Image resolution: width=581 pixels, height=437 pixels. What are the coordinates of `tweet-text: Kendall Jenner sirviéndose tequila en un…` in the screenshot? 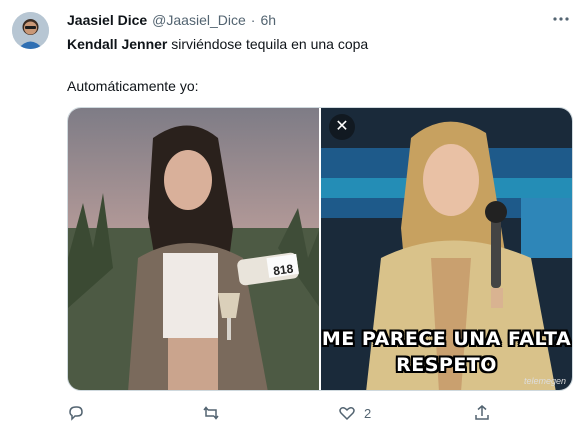 It's located at (217, 44).